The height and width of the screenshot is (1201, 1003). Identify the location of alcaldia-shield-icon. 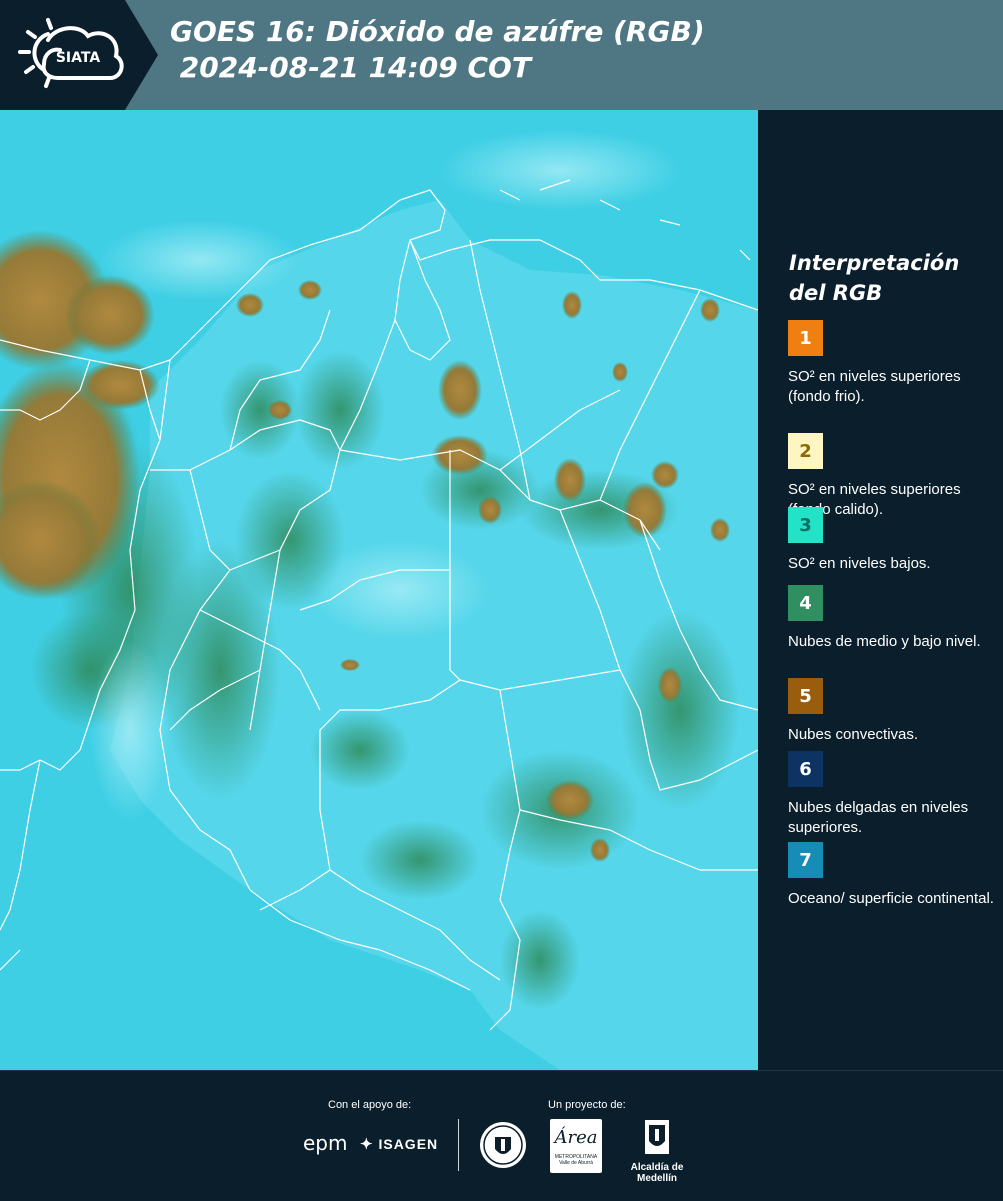
(657, 1137).